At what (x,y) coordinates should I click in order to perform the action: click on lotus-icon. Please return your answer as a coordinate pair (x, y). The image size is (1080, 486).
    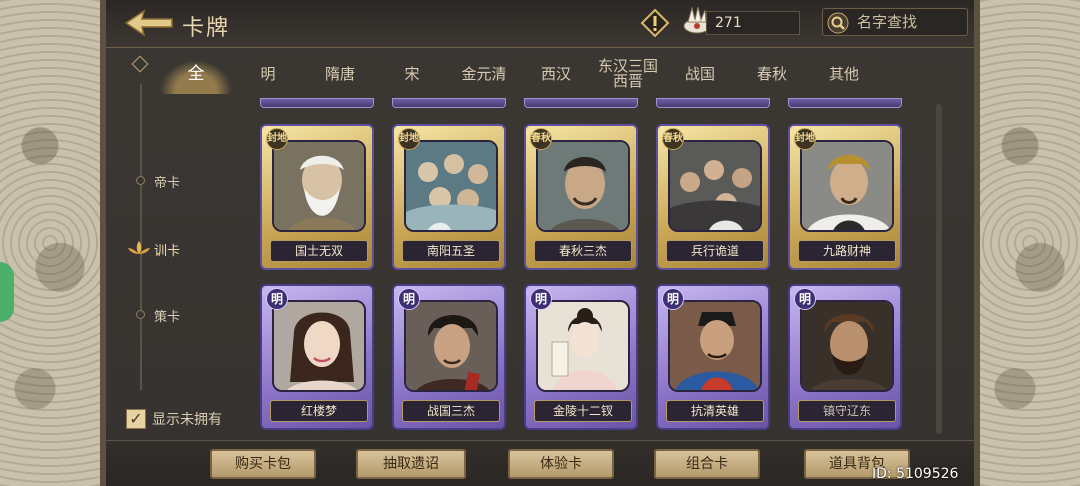
    Looking at the image, I should click on (139, 248).